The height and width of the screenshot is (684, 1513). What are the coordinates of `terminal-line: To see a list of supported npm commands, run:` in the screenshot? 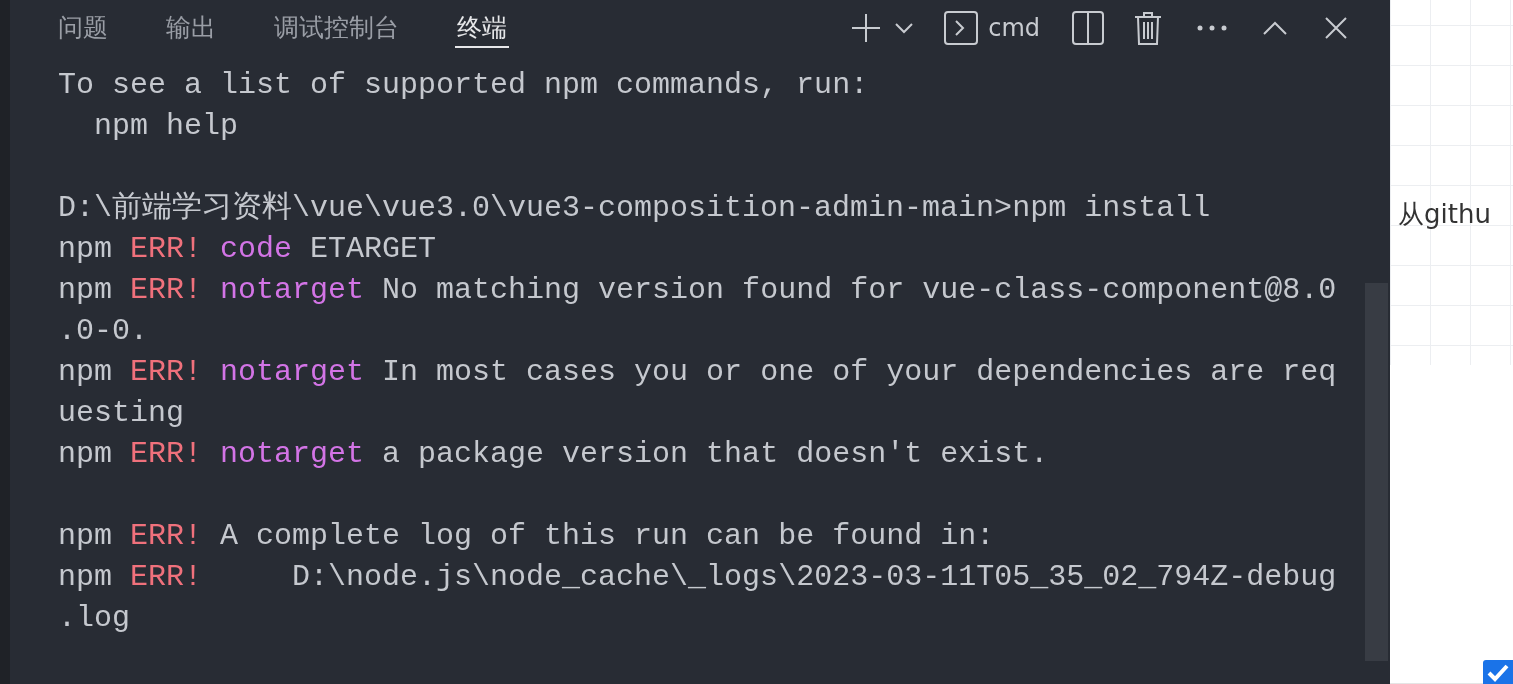 It's located at (464, 85).